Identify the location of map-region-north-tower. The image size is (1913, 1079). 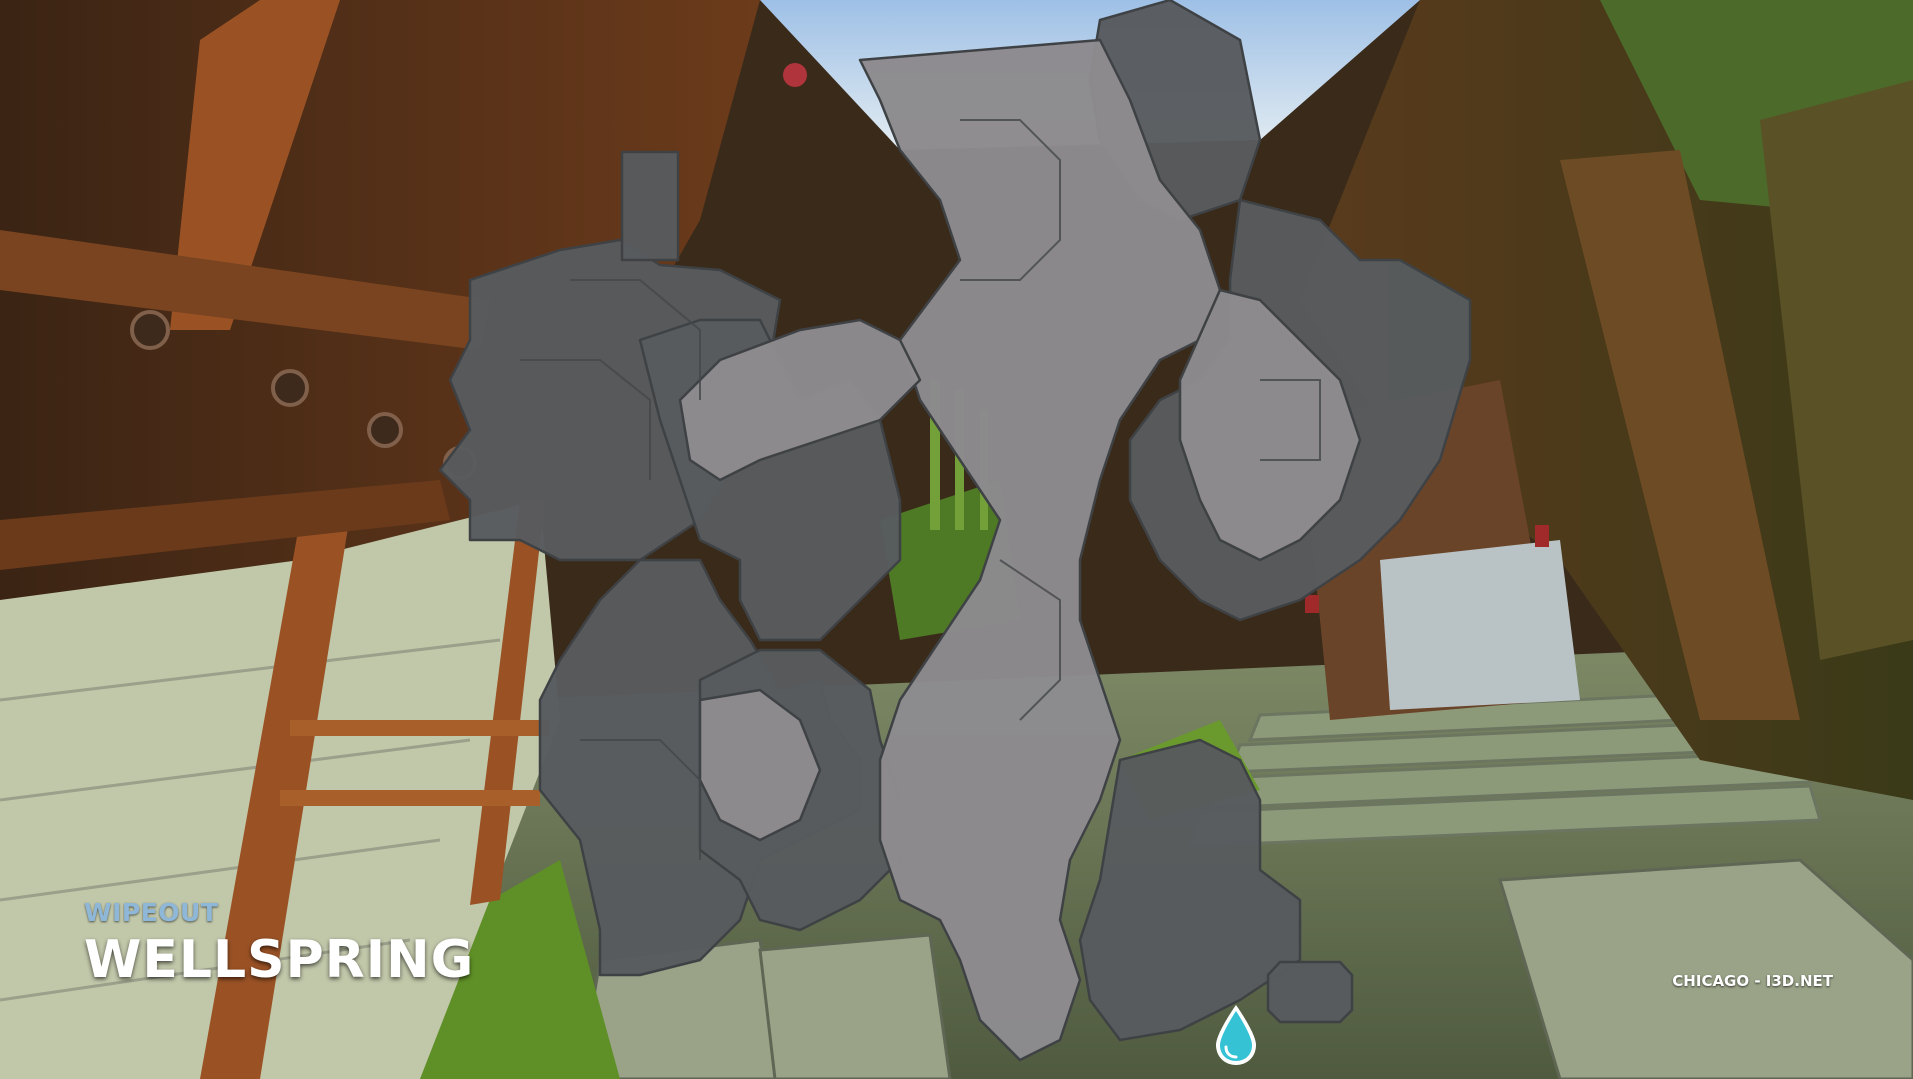
(650, 206).